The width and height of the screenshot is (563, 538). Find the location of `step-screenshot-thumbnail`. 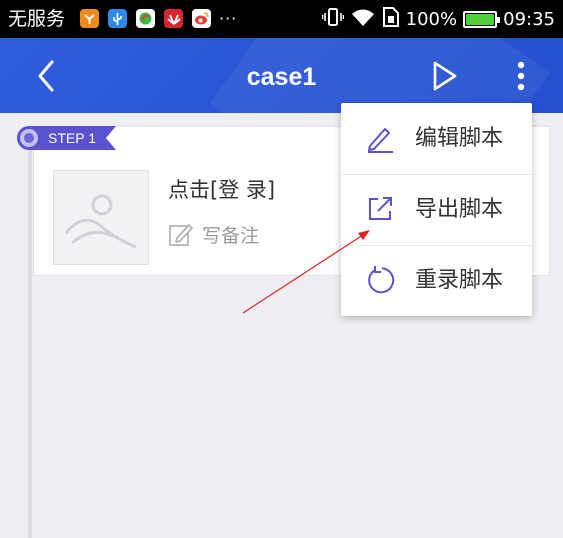

step-screenshot-thumbnail is located at coordinates (101, 217).